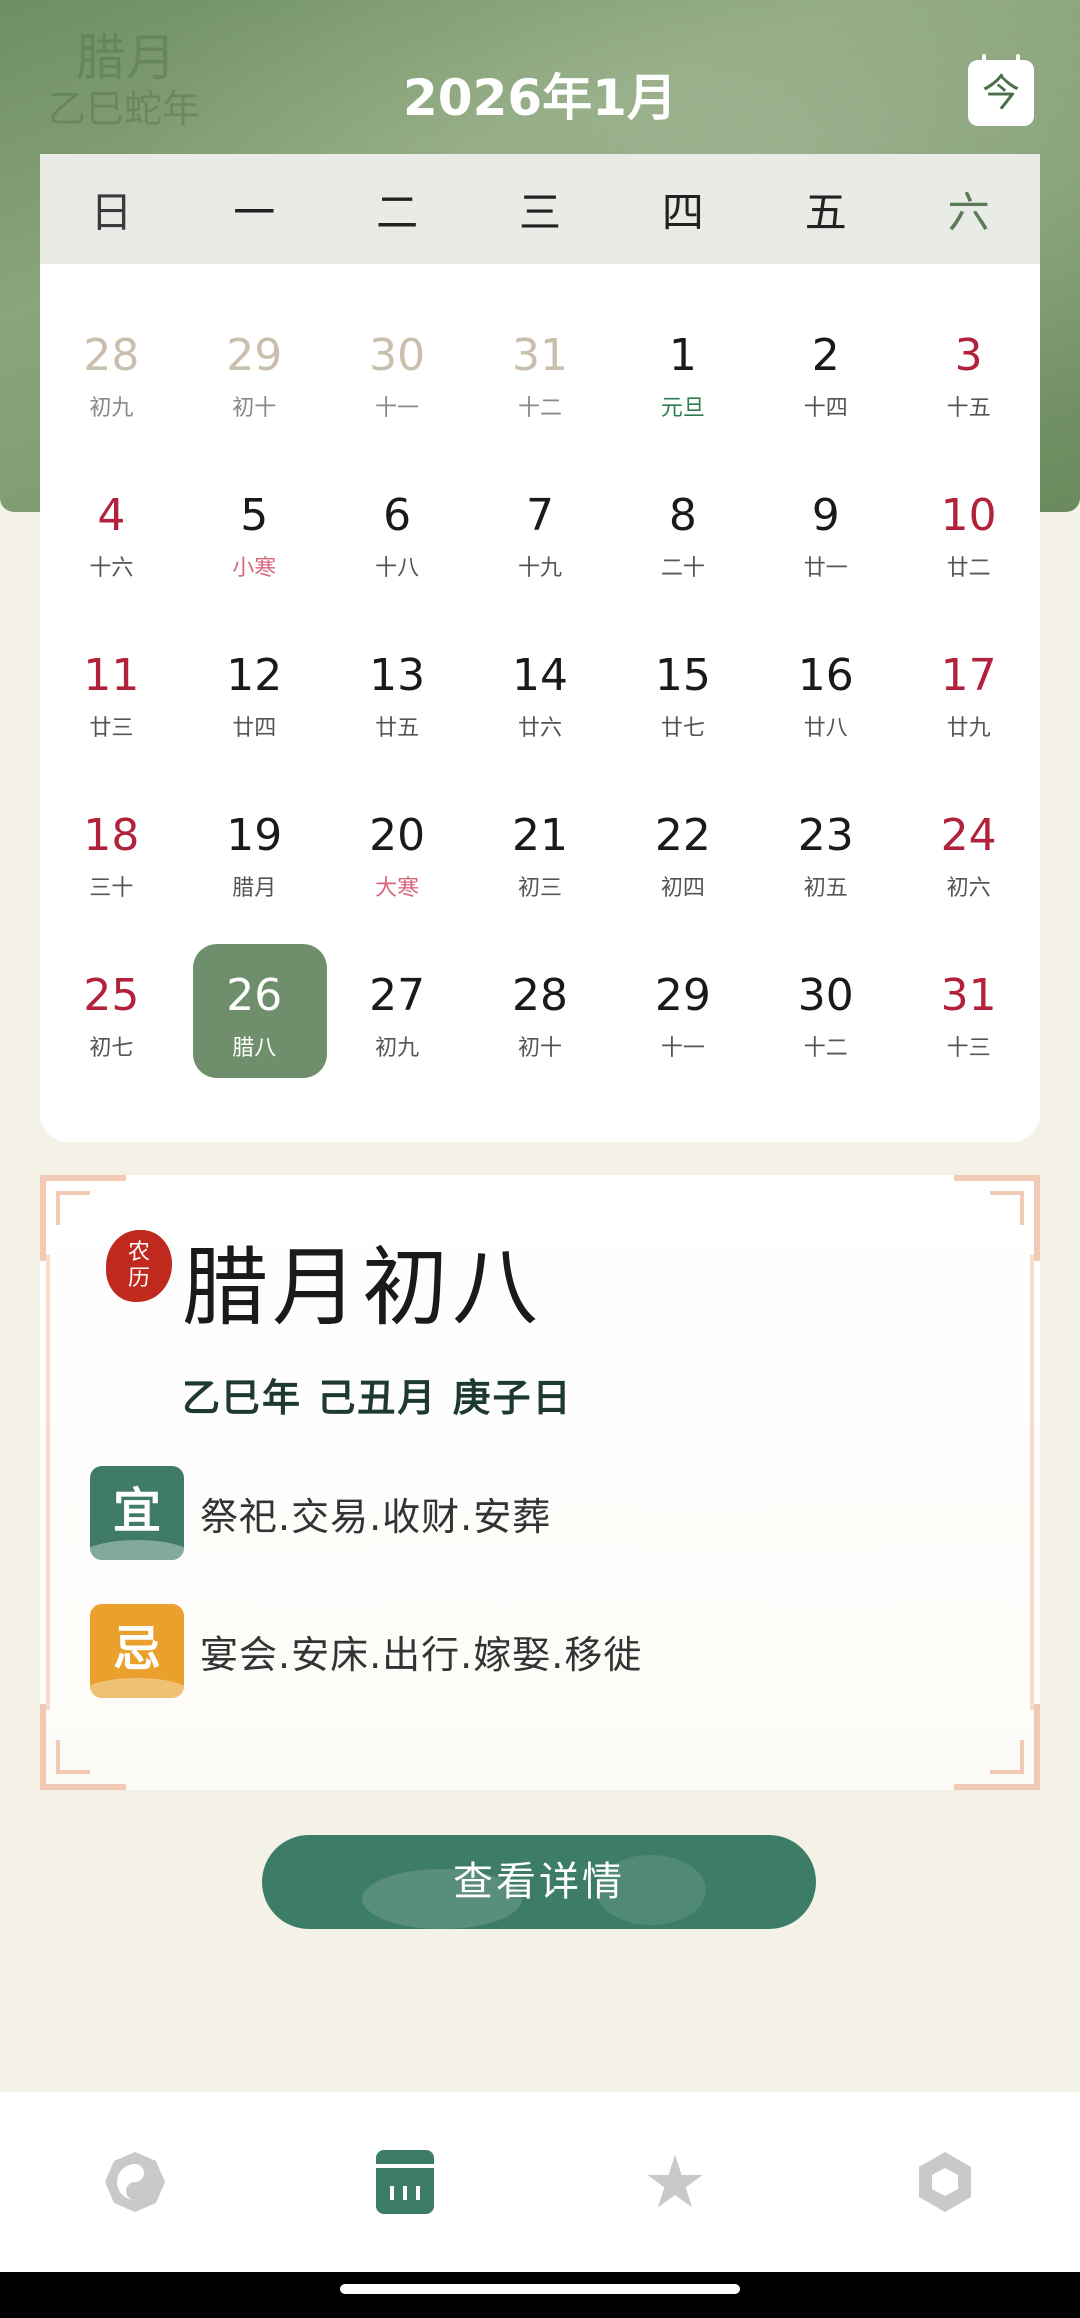 The width and height of the screenshot is (1080, 2318). What do you see at coordinates (377, 1398) in the screenshot?
I see `ganzhi-text: 乙巳年 己丑月 庚子日` at bounding box center [377, 1398].